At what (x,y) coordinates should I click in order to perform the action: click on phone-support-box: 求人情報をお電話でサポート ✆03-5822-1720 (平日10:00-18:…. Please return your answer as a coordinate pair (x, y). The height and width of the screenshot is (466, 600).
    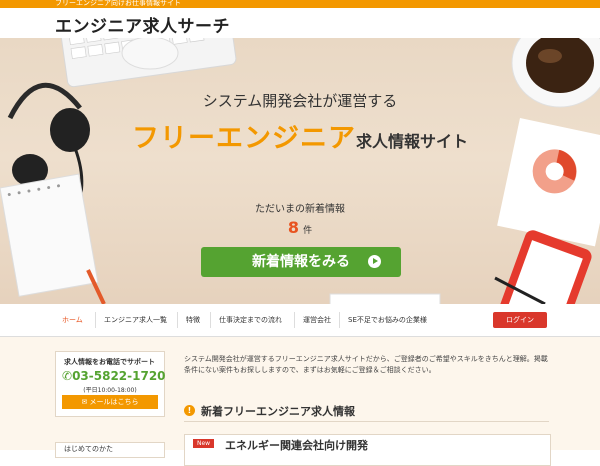
    Looking at the image, I should click on (110, 384).